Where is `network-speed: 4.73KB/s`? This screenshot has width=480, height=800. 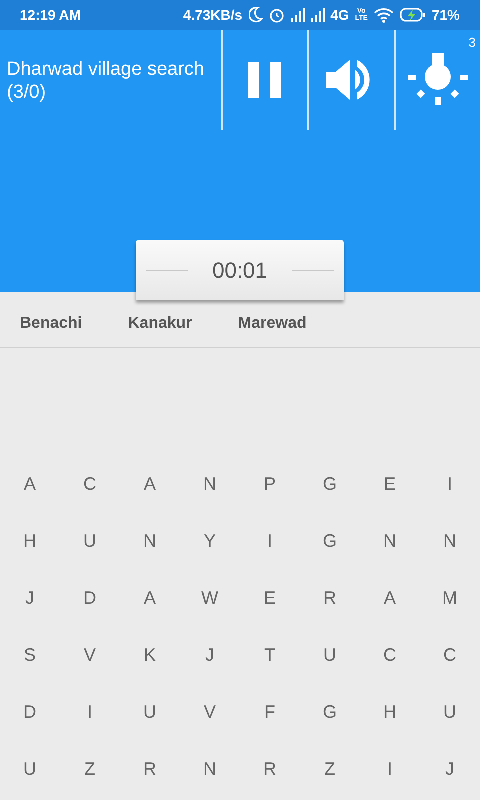 network-speed: 4.73KB/s is located at coordinates (213, 15).